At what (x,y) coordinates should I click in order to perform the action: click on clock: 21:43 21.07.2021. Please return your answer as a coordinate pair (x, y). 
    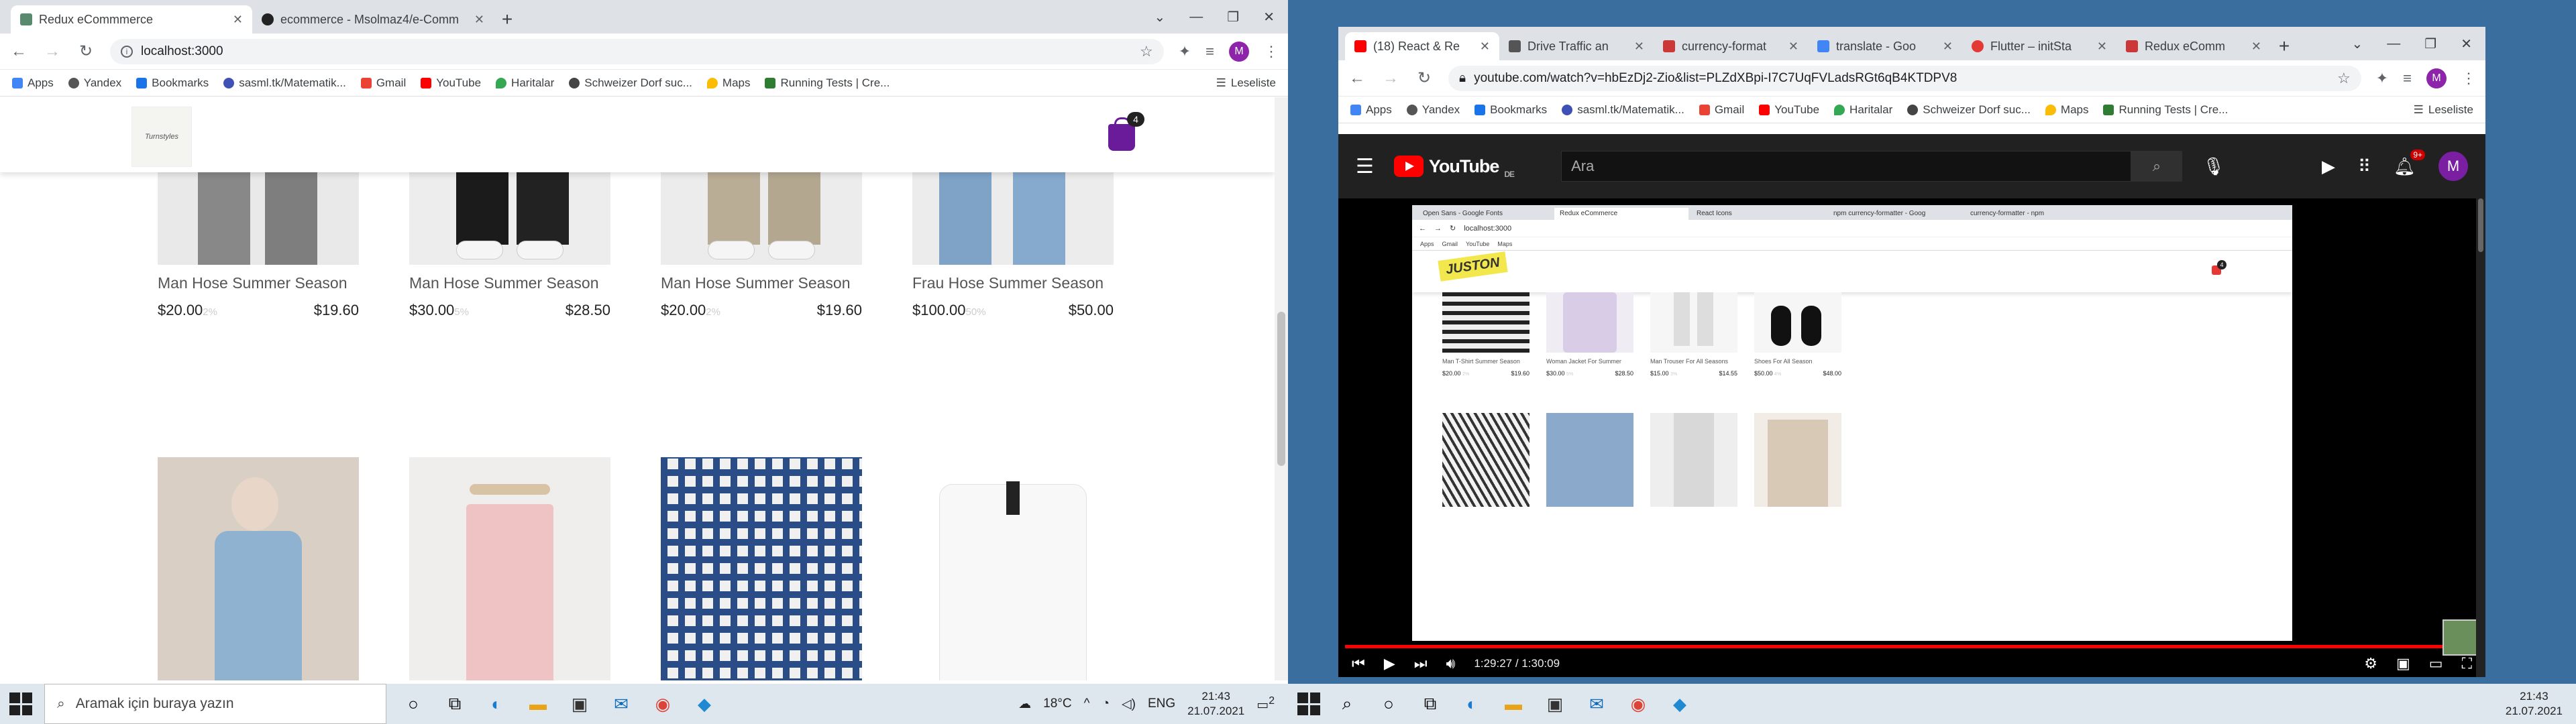
    Looking at the image, I should click on (2534, 704).